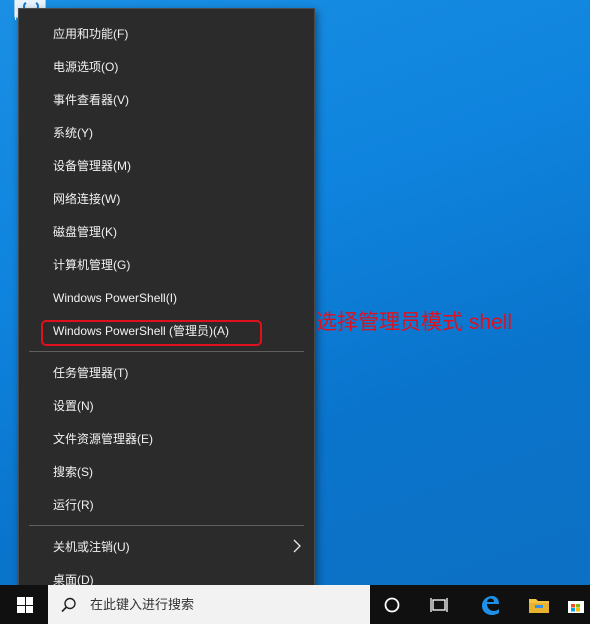  I want to click on search-input, so click(220, 604).